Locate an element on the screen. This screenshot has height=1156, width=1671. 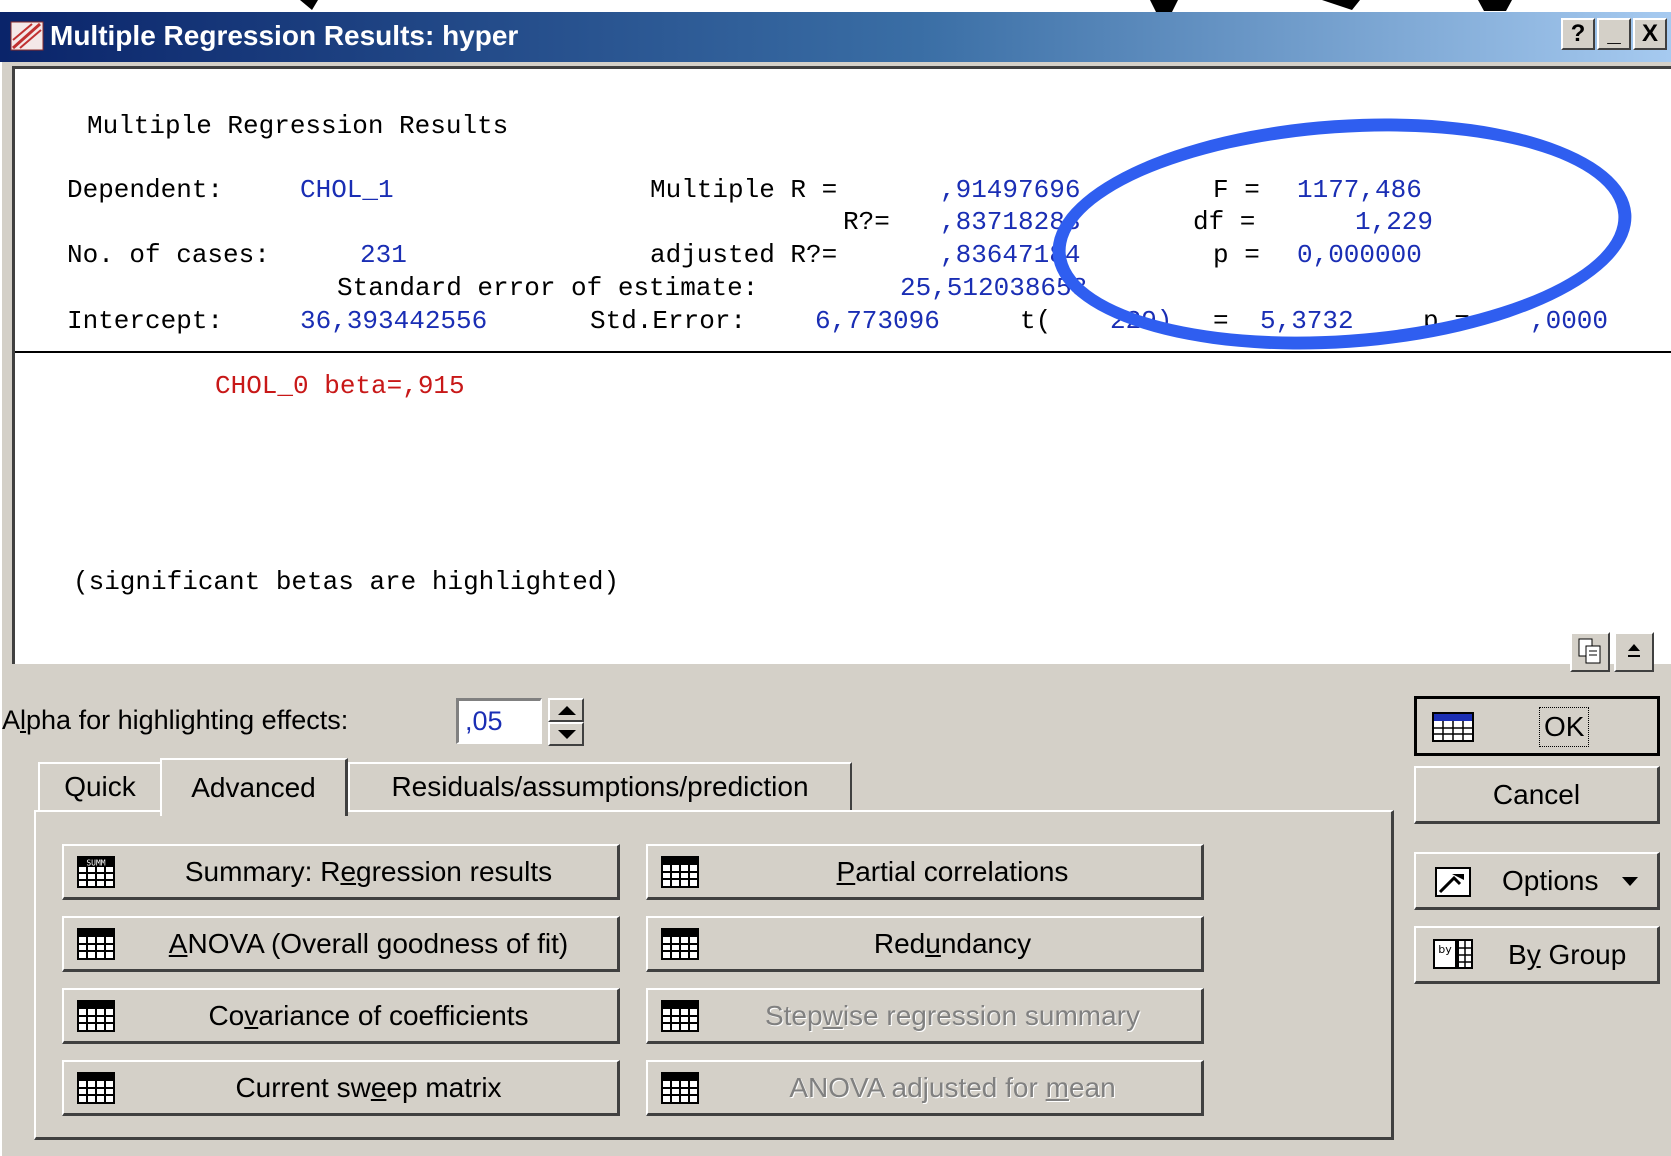
multiple-r-value: ,91497696 is located at coordinates (1010, 190).